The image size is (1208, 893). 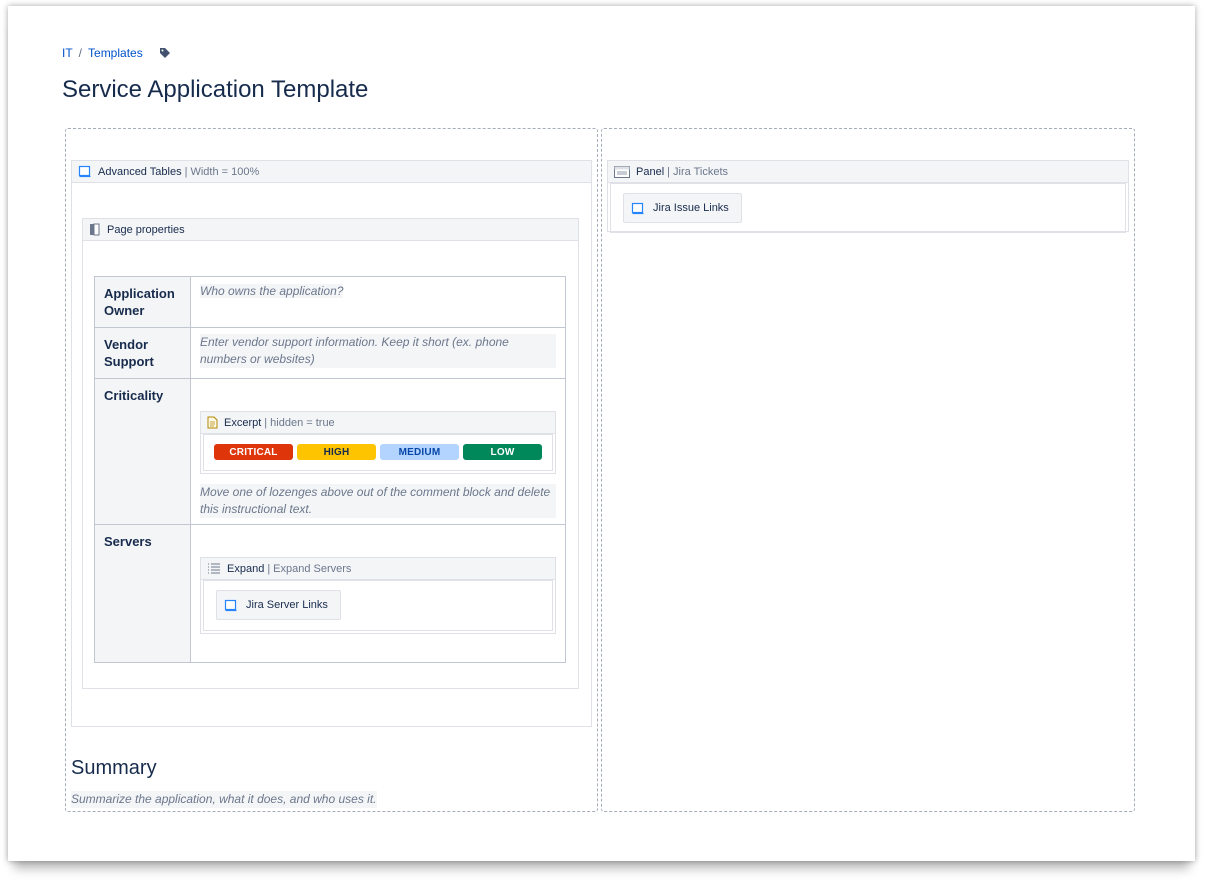 I want to click on row-label: Vendor Support, so click(x=142, y=353).